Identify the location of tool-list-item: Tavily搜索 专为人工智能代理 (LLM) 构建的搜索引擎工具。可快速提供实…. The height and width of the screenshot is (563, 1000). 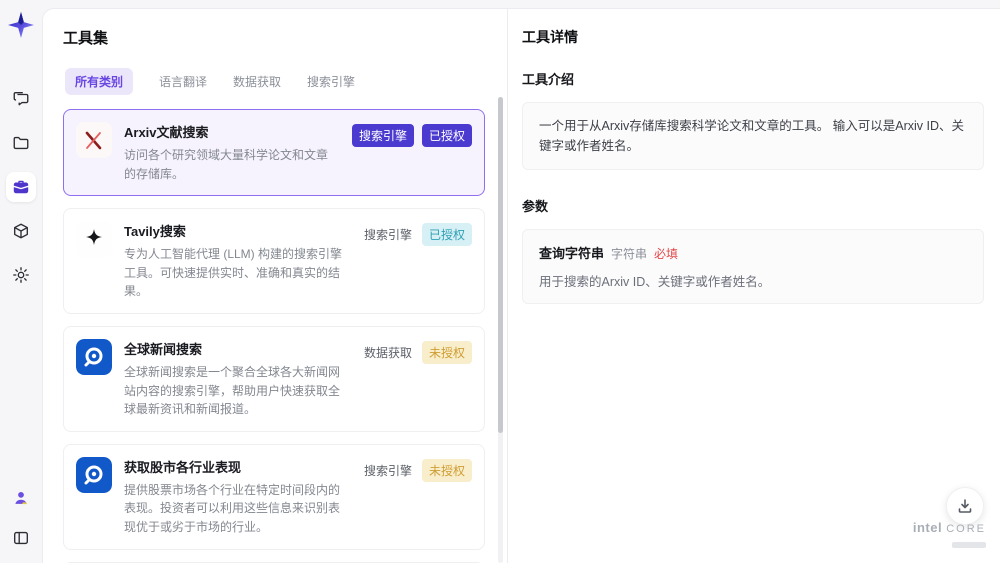
(274, 261).